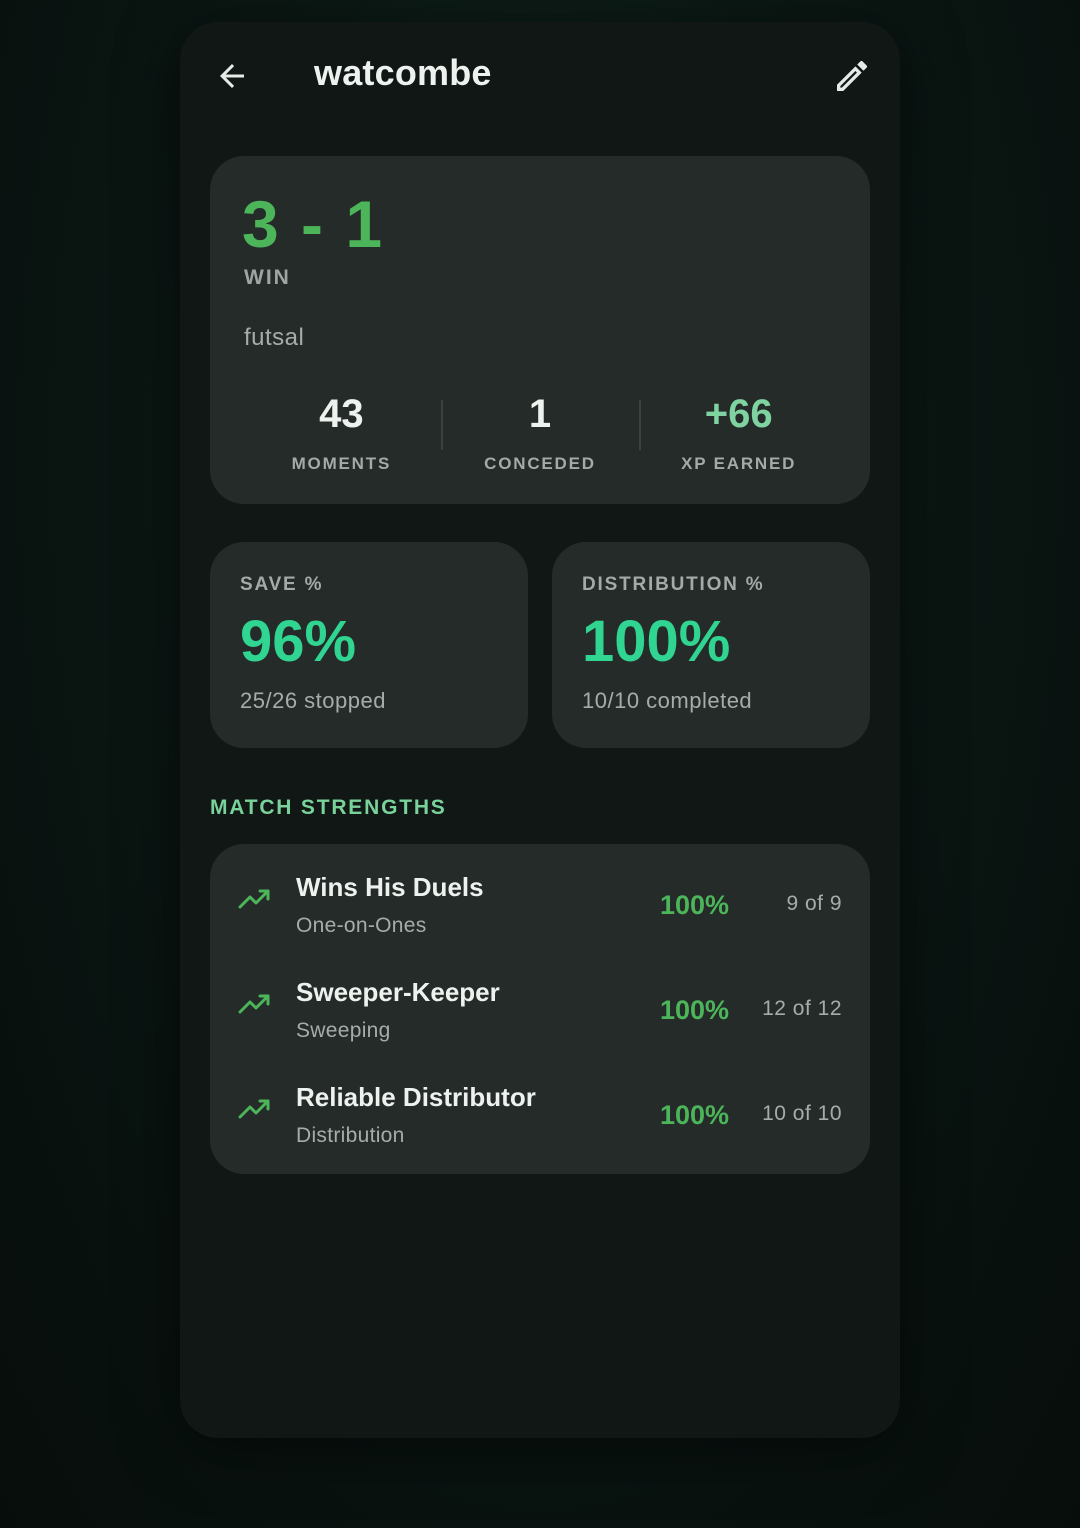 The height and width of the screenshot is (1528, 1080). I want to click on strength-name: Wins His Duels, so click(390, 887).